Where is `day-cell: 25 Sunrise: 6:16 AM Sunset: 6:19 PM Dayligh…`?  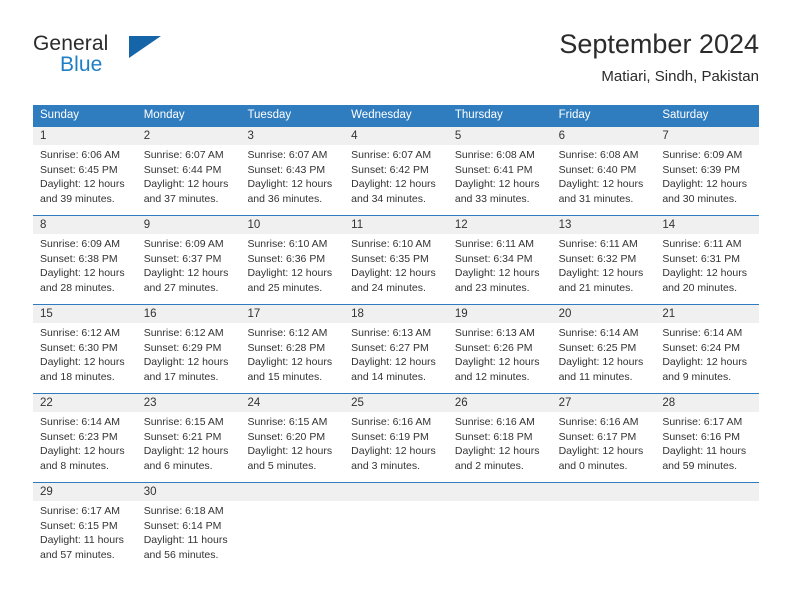 day-cell: 25 Sunrise: 6:16 AM Sunset: 6:19 PM Dayligh… is located at coordinates (396, 438).